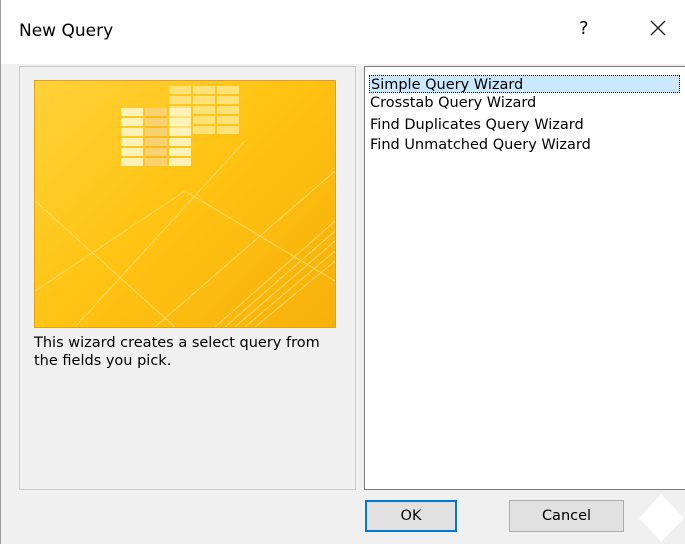  Describe the element at coordinates (66, 31) in the screenshot. I see `dialog-title: New Query` at that location.